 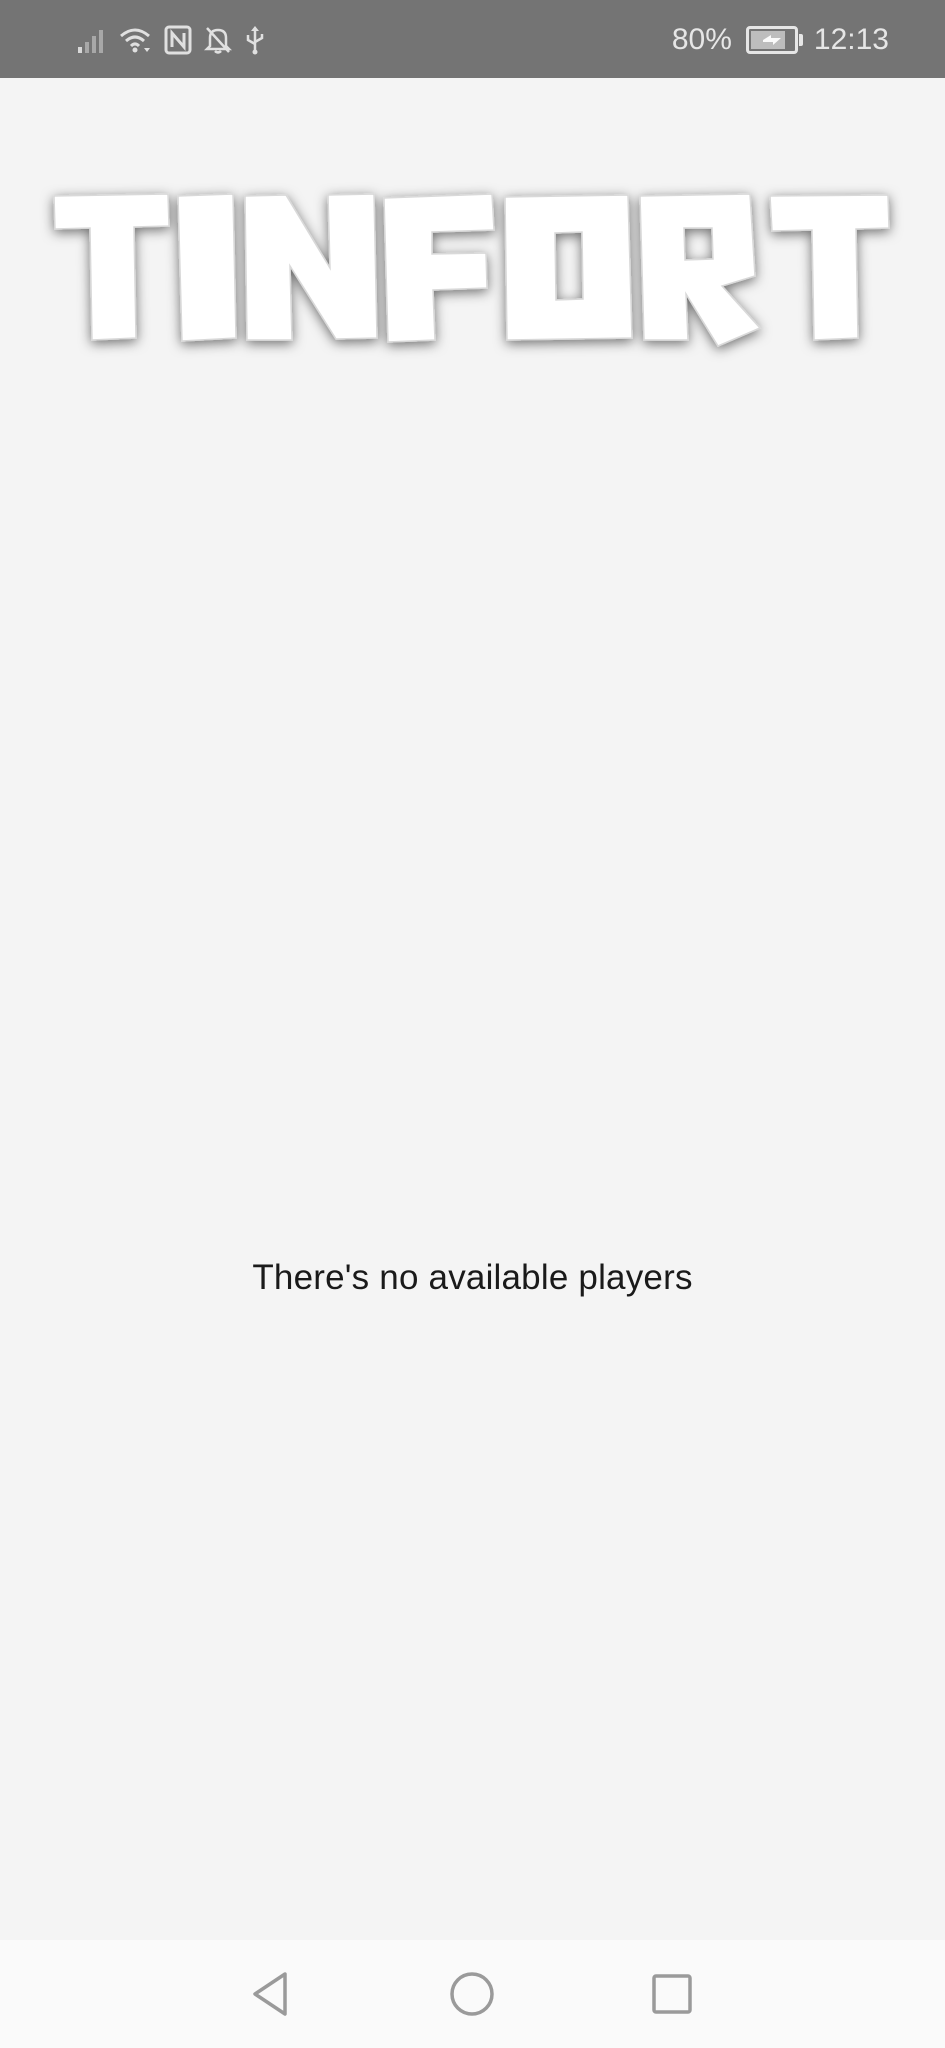 I want to click on home-icon, so click(x=472, y=1994).